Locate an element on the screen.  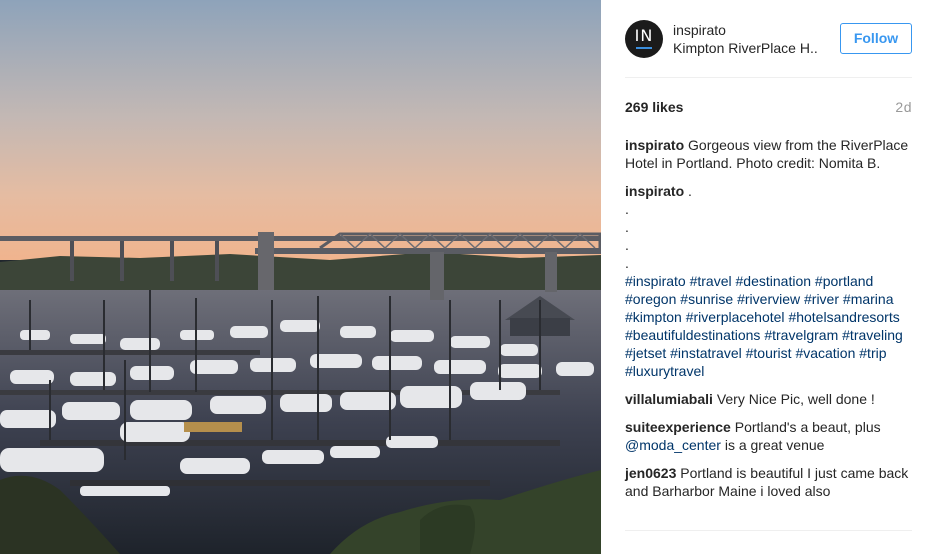
comment-text: . is located at coordinates (690, 191).